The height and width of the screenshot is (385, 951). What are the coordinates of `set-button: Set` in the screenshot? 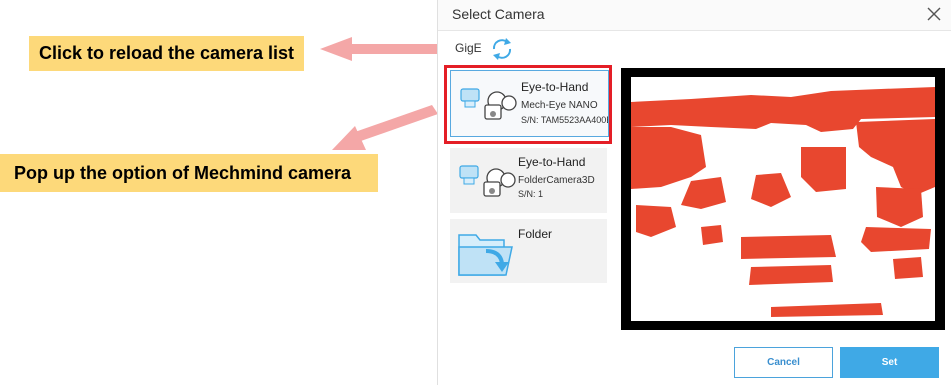 It's located at (889, 362).